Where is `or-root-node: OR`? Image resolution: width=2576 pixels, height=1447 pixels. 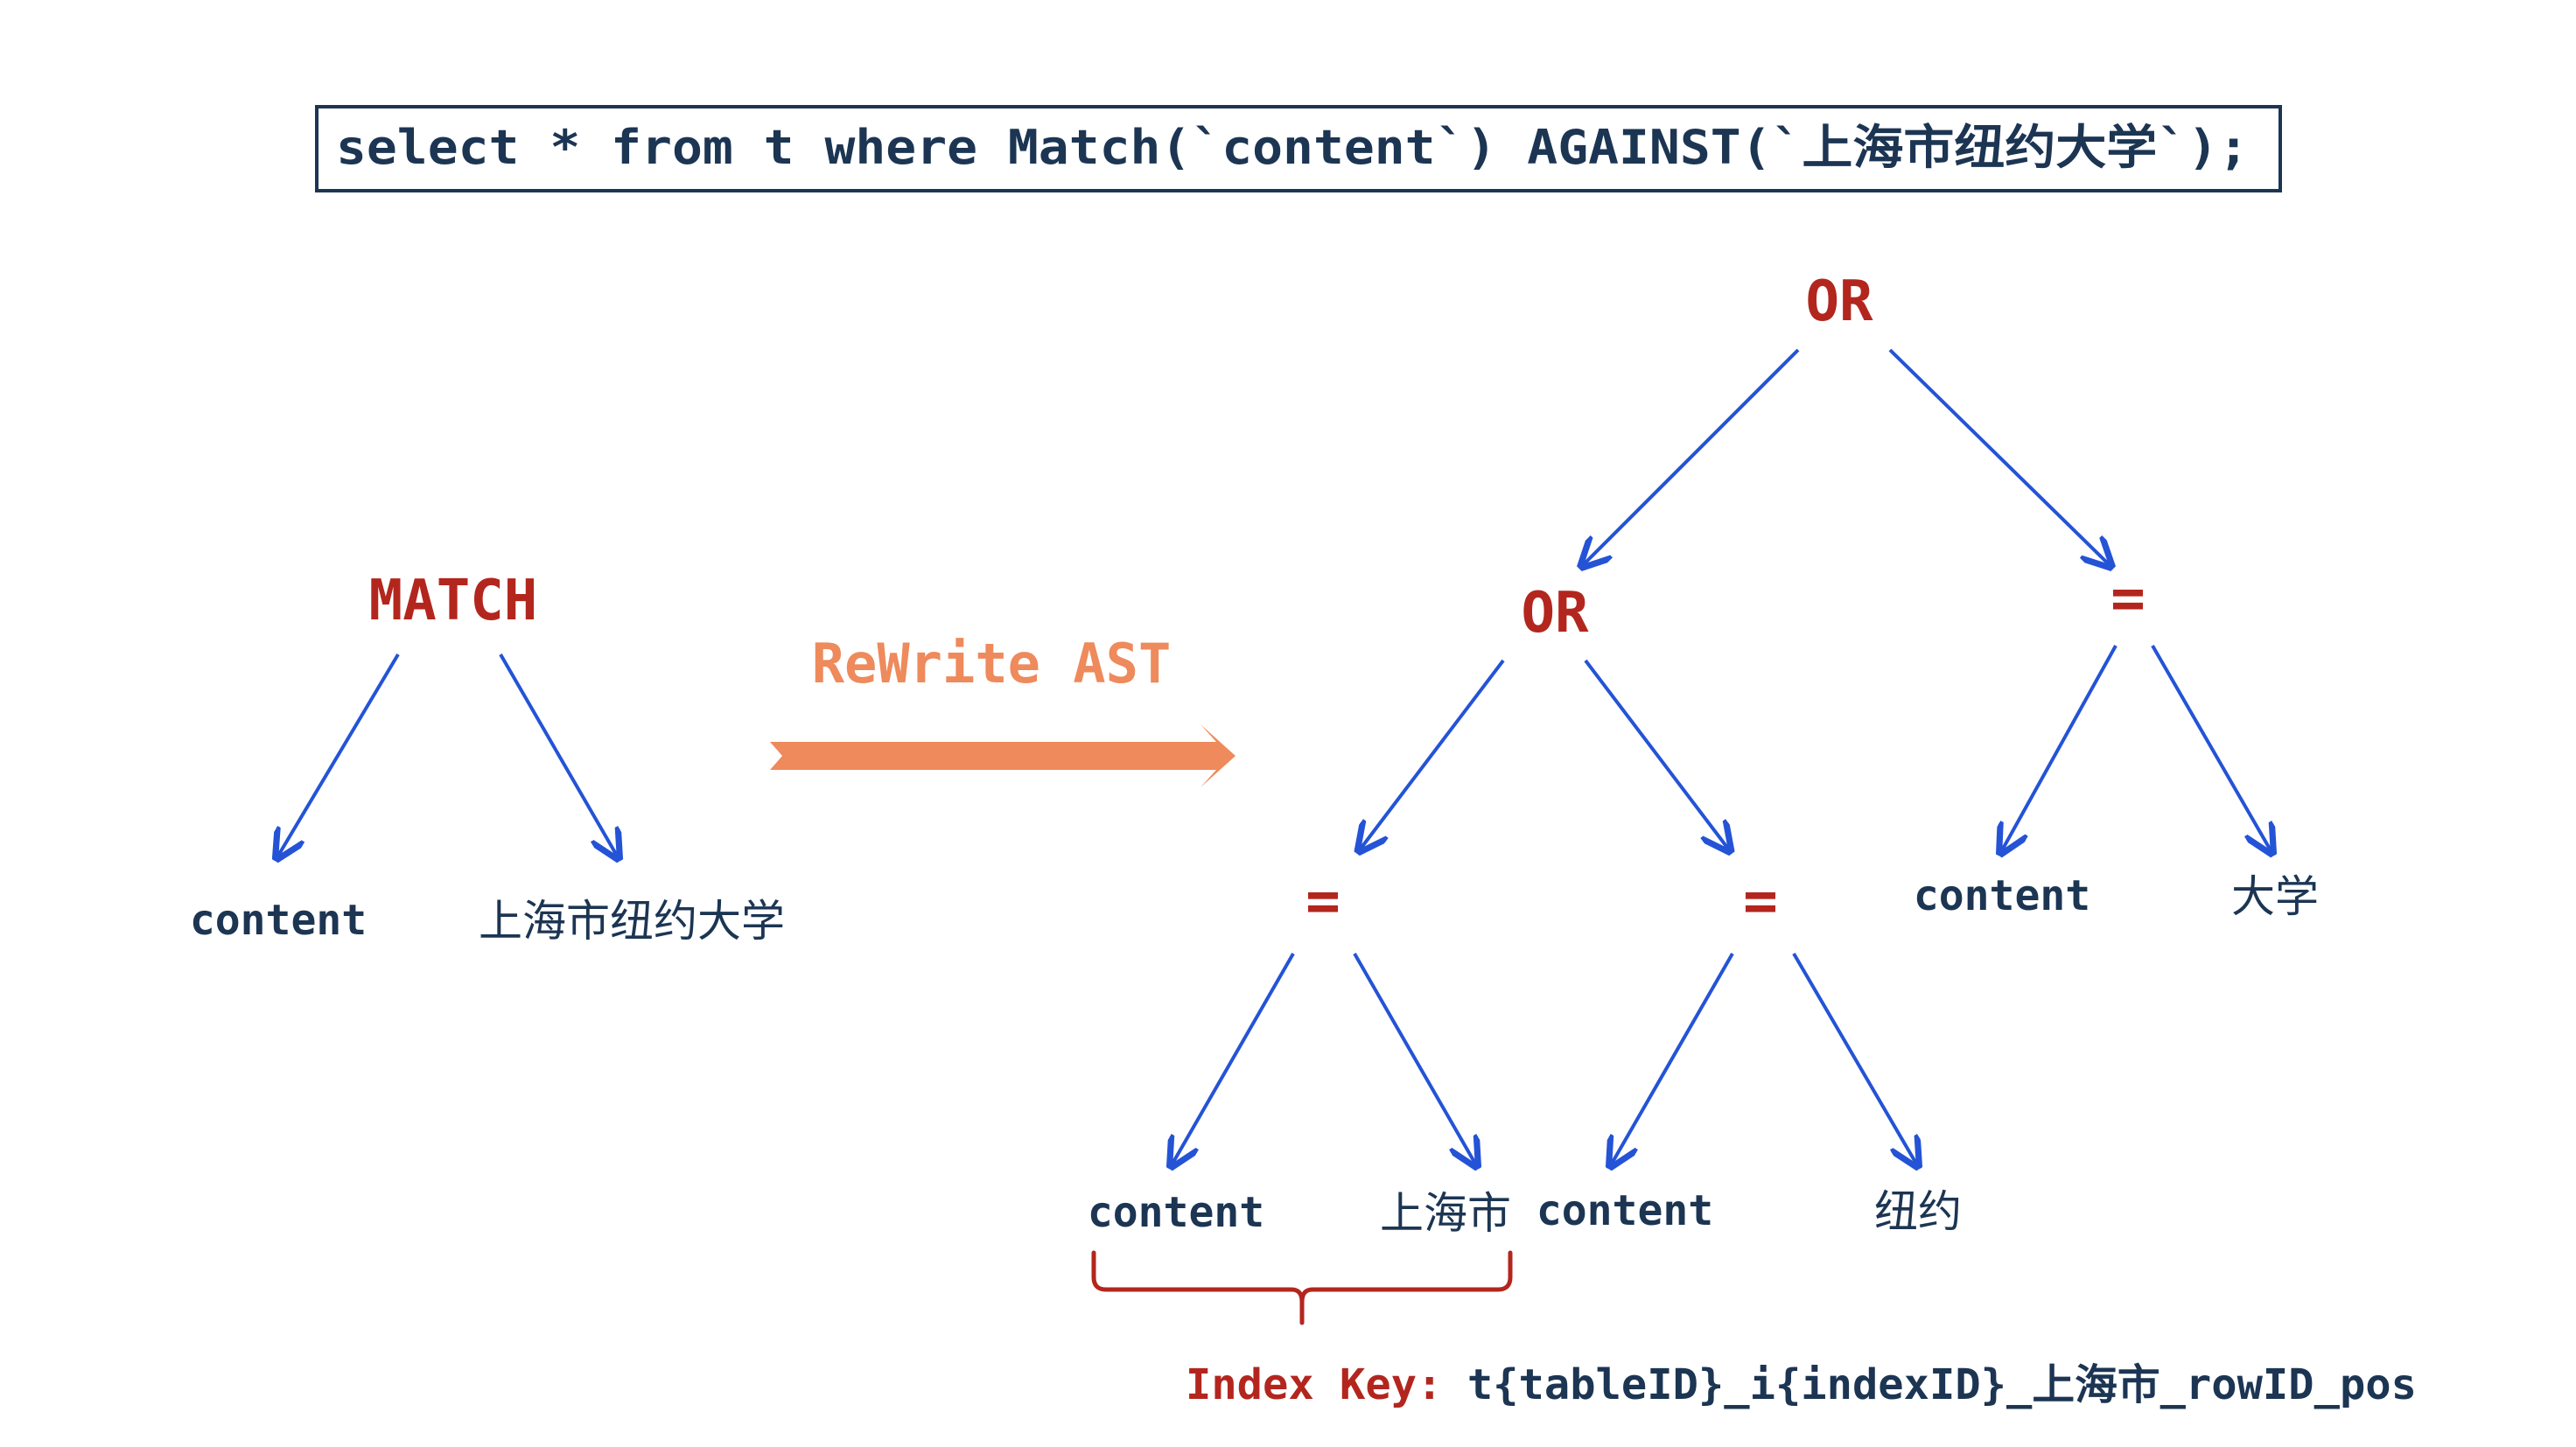 or-root-node: OR is located at coordinates (1839, 301).